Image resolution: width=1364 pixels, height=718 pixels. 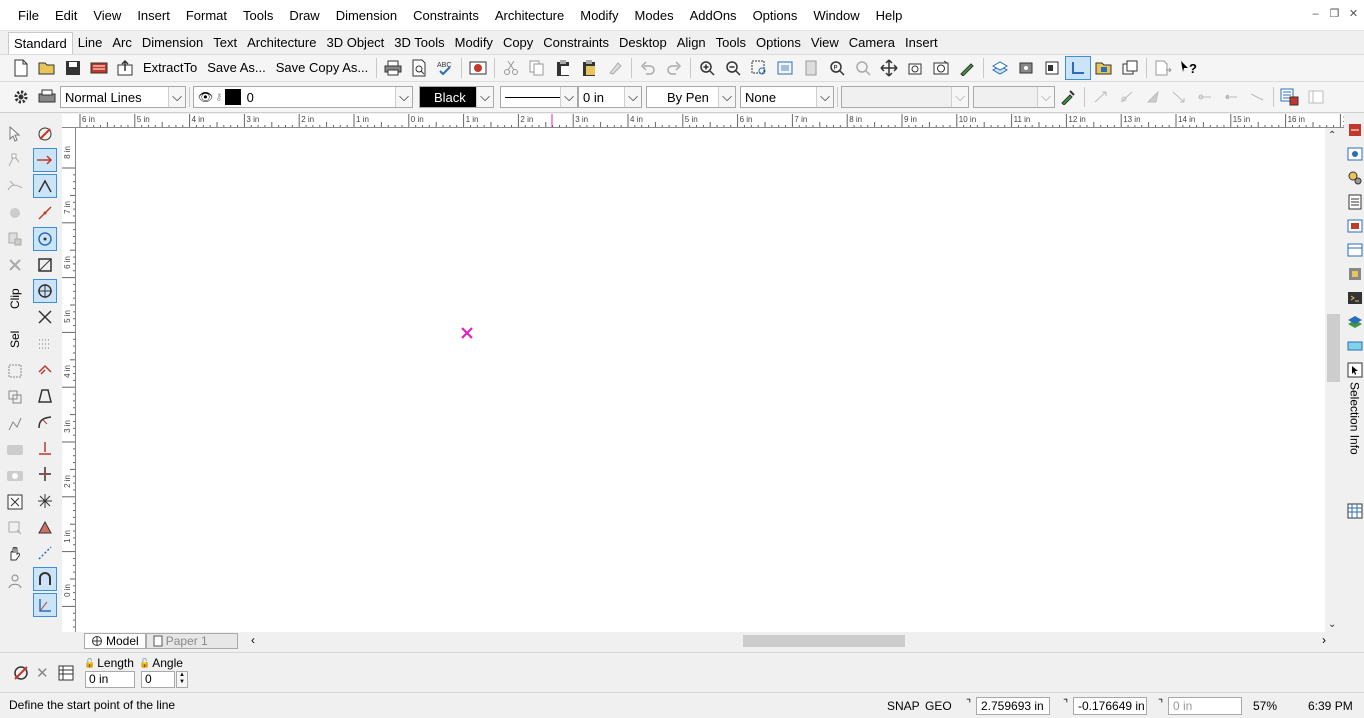 What do you see at coordinates (615, 68) in the screenshot?
I see `format-painter-button` at bounding box center [615, 68].